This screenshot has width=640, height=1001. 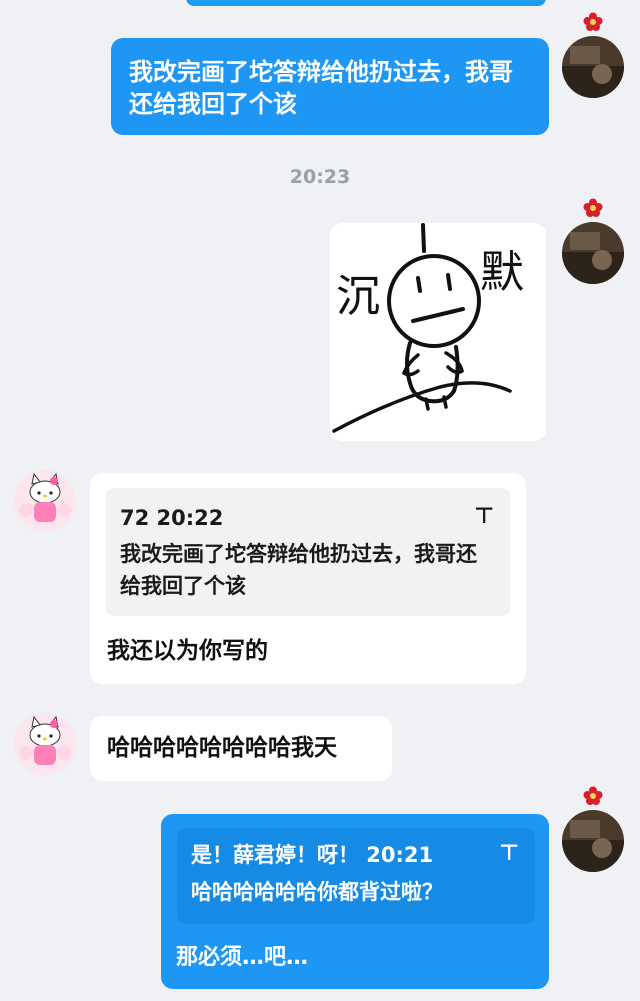 What do you see at coordinates (187, 651) in the screenshot?
I see `message-text: 我还以为你写的` at bounding box center [187, 651].